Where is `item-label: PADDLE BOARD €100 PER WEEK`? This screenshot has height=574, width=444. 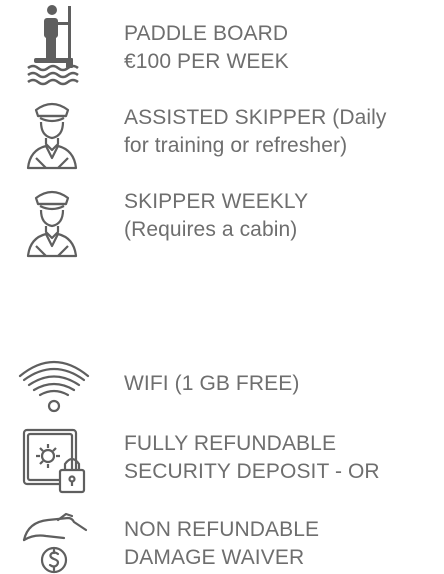 item-label: PADDLE BOARD €100 PER WEEK is located at coordinates (206, 47).